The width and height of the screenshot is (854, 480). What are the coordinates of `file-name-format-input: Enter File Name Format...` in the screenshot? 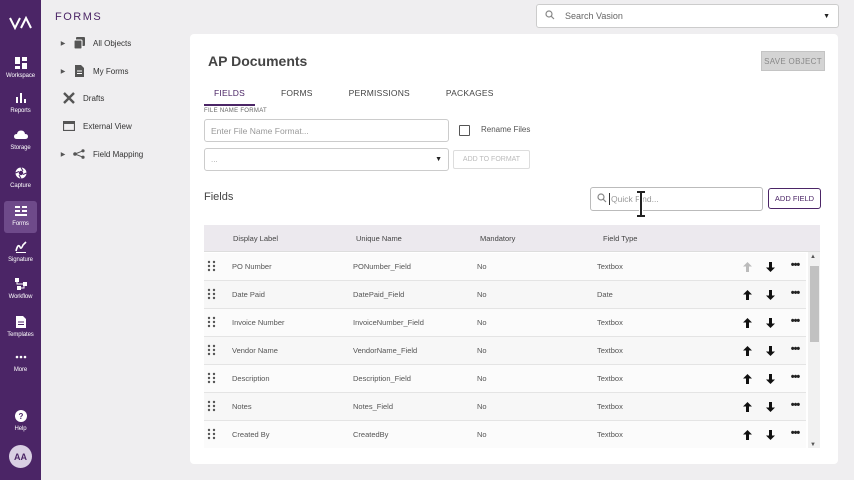 It's located at (326, 130).